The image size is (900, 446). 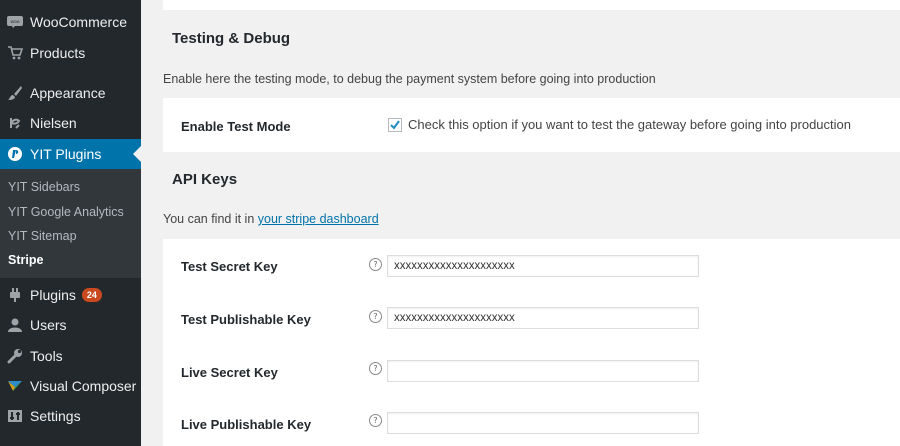 I want to click on plugin-icon, so click(x=15, y=295).